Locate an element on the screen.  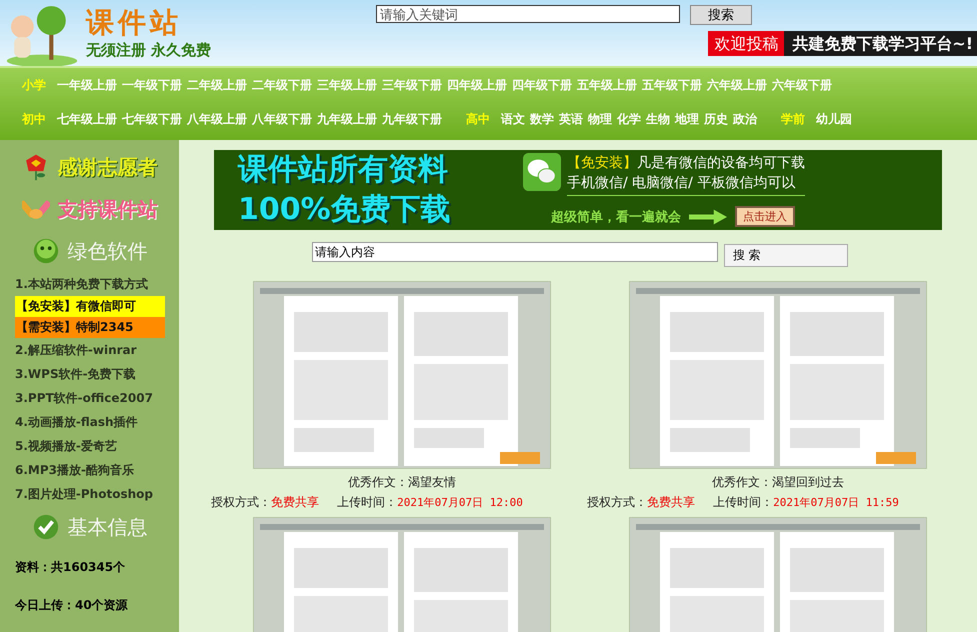
software-link: 7.图片处理-Photoshop is located at coordinates (90, 494).